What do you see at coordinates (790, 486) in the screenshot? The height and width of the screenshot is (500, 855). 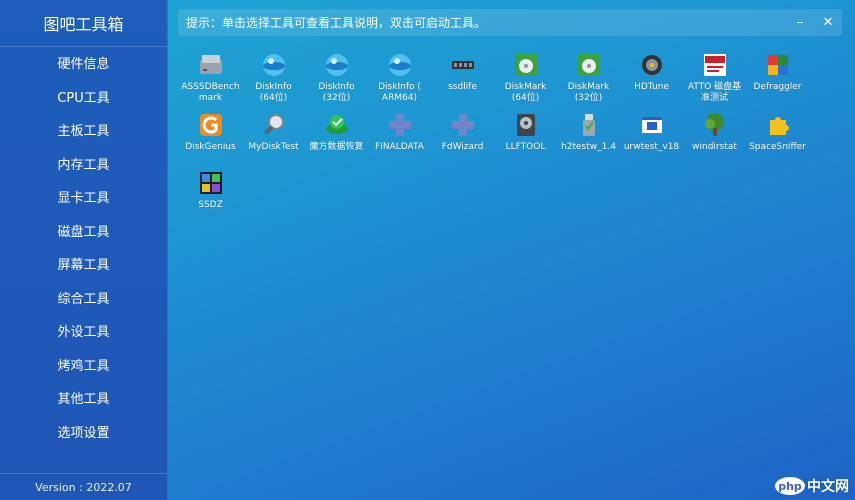 I see `php-logo-icon: php` at bounding box center [790, 486].